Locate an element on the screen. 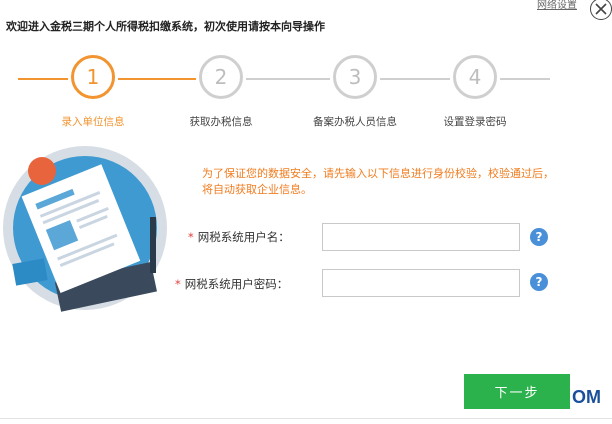  header-title: 欢迎进入金税三期个人所得税扣缴系统，初次使用请按本向导操作 is located at coordinates (165, 26).